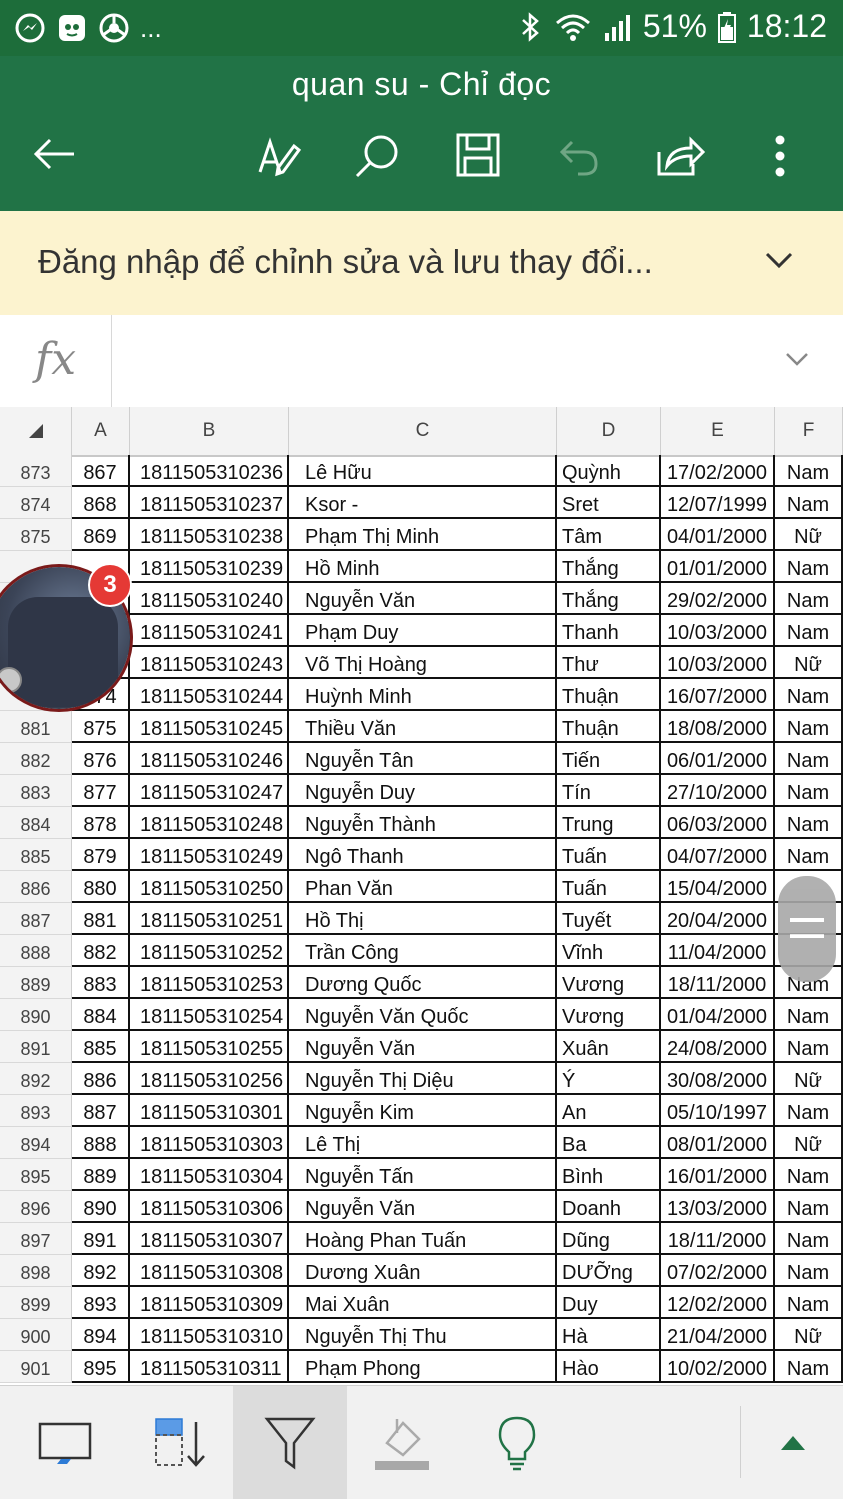  I want to click on cell-d: Sret, so click(609, 503).